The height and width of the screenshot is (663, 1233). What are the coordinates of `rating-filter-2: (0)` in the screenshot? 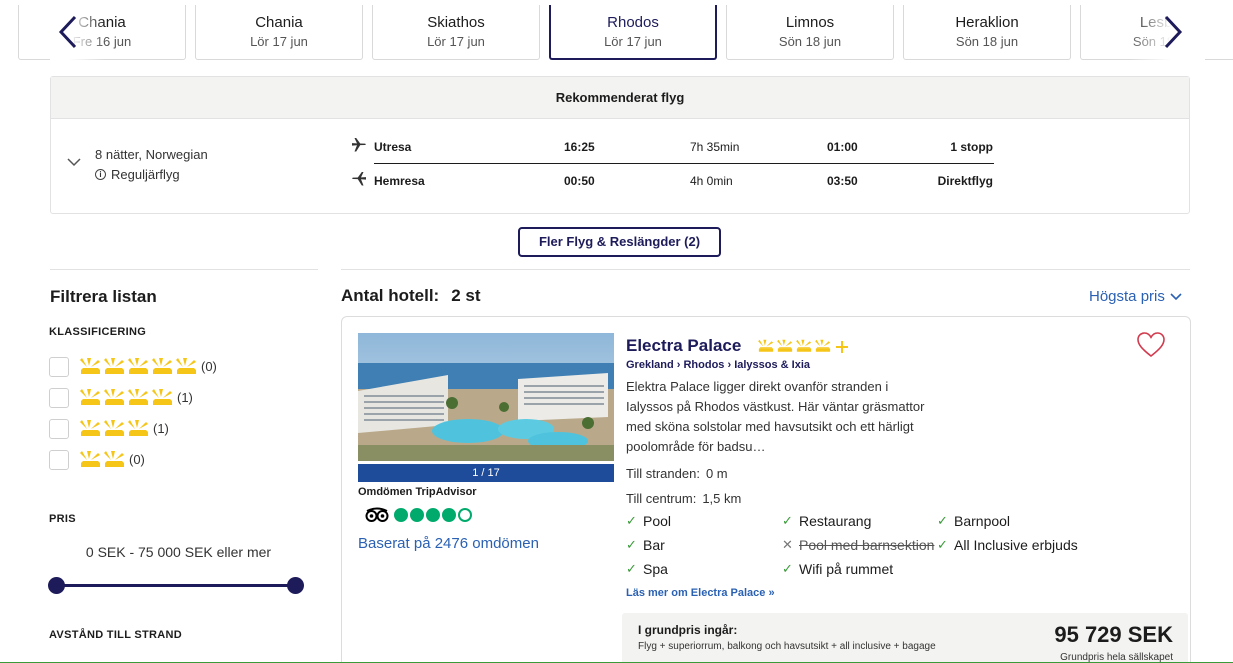 It's located at (97, 459).